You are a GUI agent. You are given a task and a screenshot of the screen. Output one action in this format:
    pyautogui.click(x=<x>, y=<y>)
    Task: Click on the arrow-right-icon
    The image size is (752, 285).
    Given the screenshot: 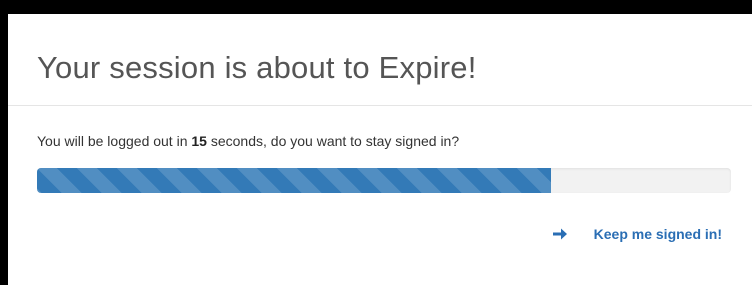 What is the action you would take?
    pyautogui.click(x=560, y=234)
    